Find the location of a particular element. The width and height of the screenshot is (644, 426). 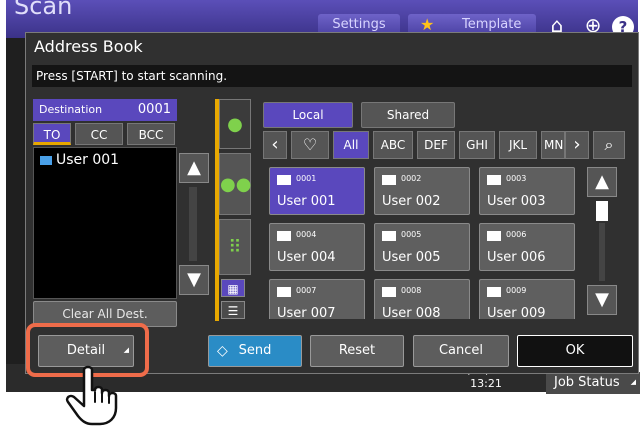

search-button: ⌕ is located at coordinates (609, 145).